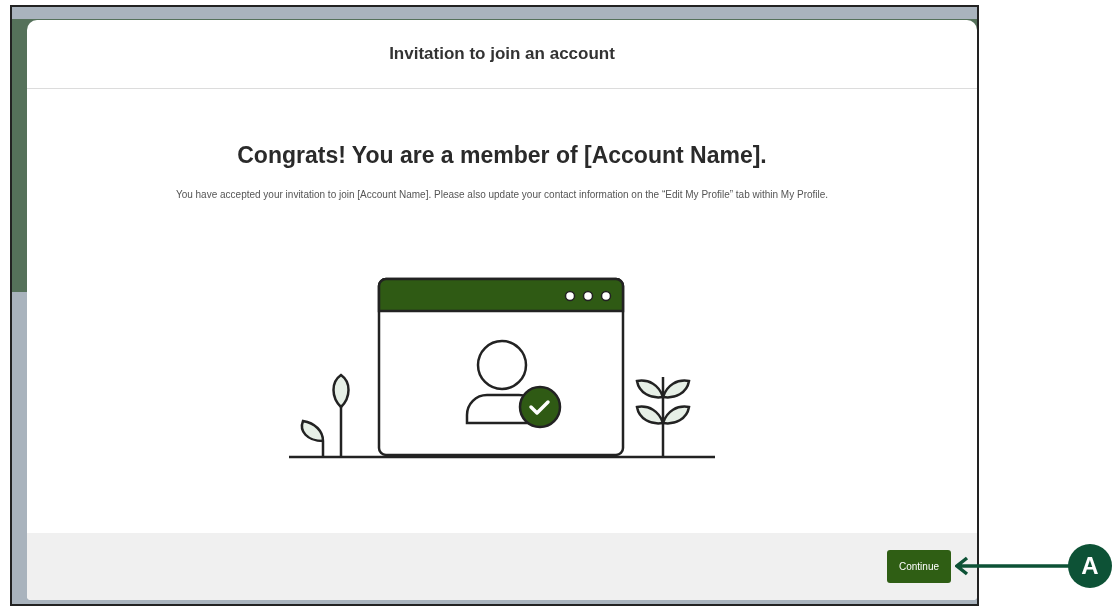  Describe the element at coordinates (1090, 566) in the screenshot. I see `callout-badge: A` at that location.